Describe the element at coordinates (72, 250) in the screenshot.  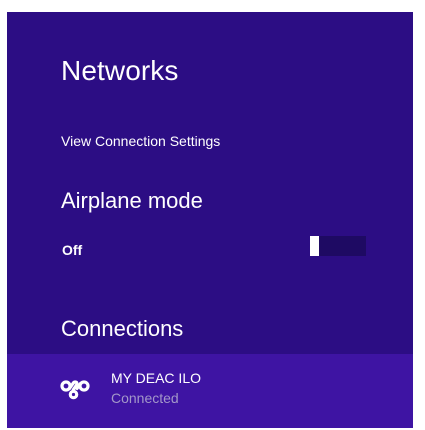
I see `airplane-mode-state: Off` at that location.